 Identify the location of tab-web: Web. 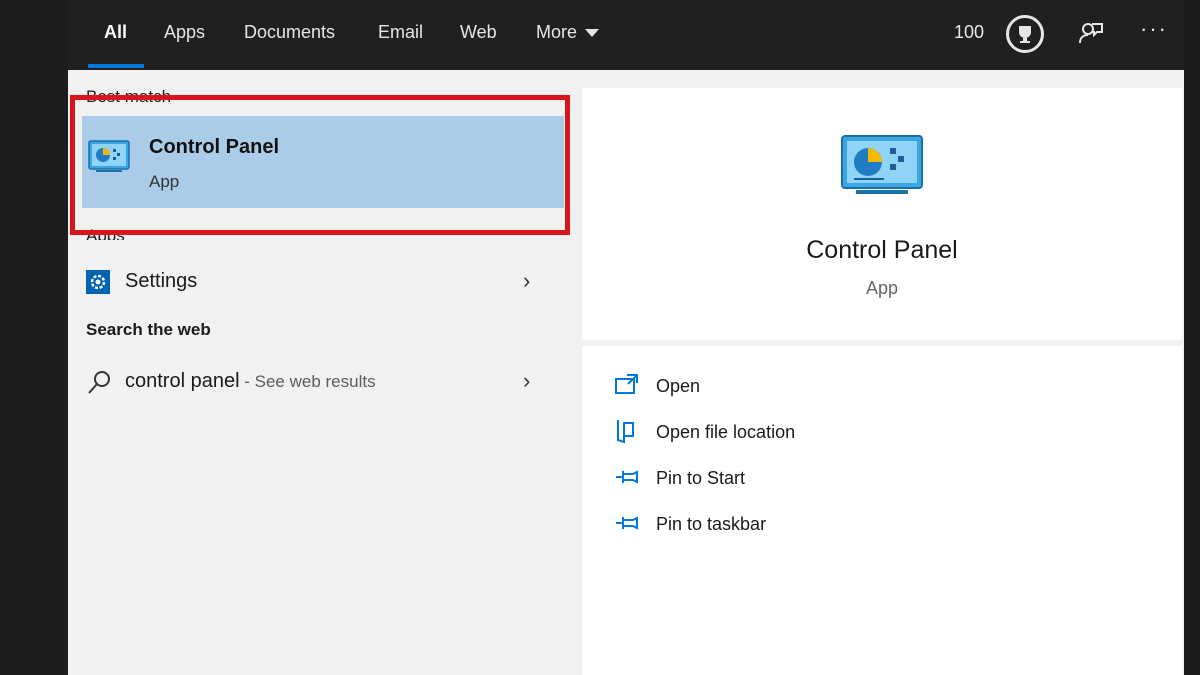
(478, 35).